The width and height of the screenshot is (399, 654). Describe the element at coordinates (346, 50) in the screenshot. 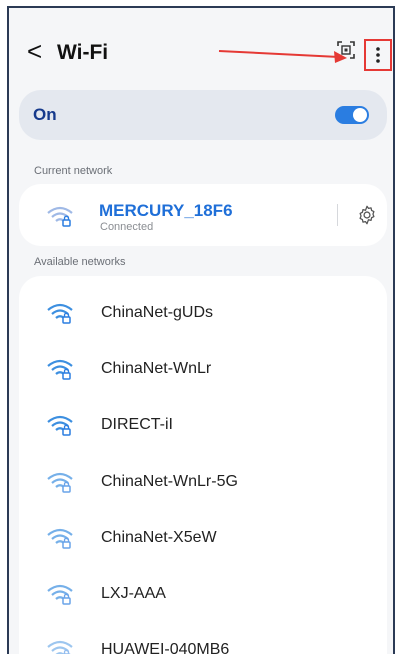

I see `qr-scan-icon` at that location.